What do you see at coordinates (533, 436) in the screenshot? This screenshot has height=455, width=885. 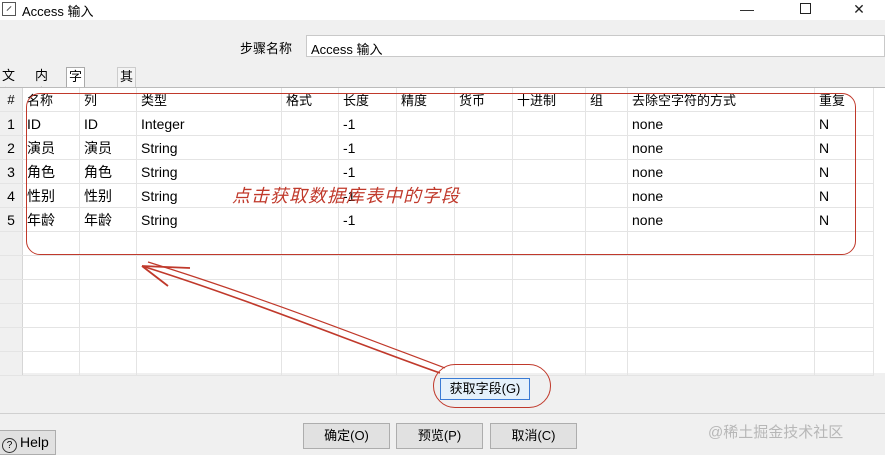 I see `cancel-button: 取消(C)` at bounding box center [533, 436].